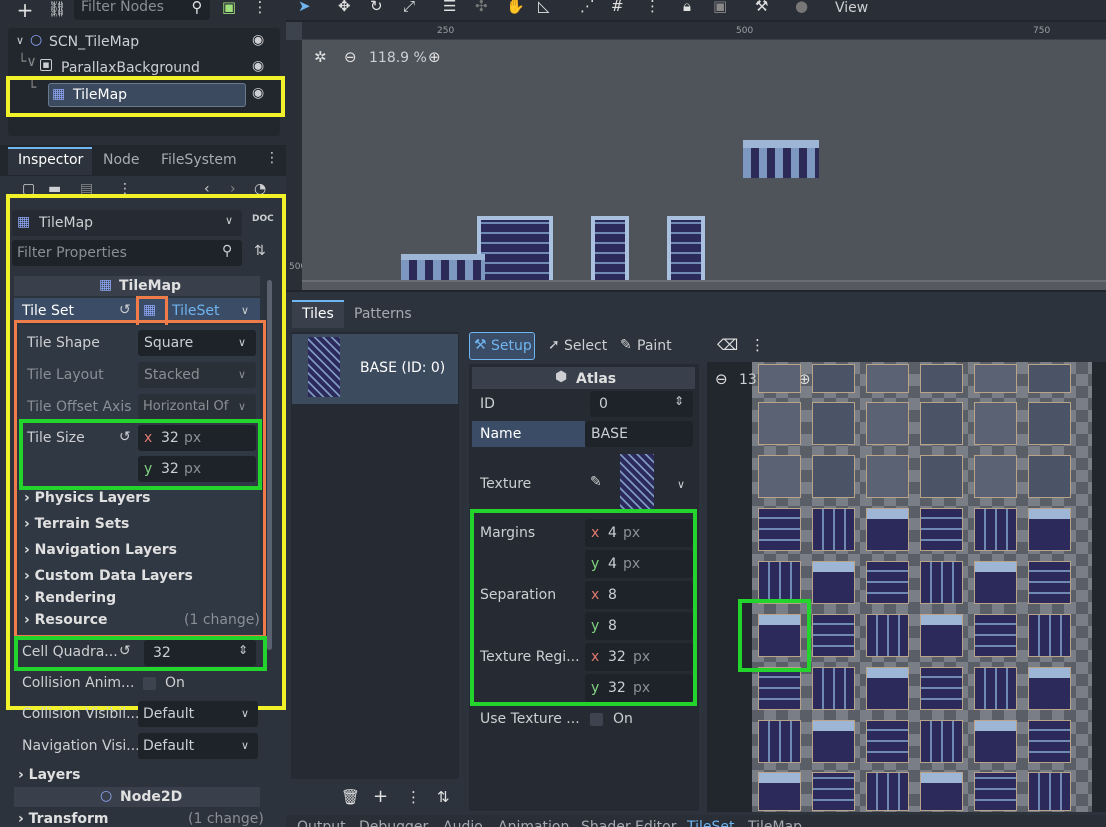 The height and width of the screenshot is (827, 1106). What do you see at coordinates (585, 346) in the screenshot?
I see `select-mode-button: Select` at bounding box center [585, 346].